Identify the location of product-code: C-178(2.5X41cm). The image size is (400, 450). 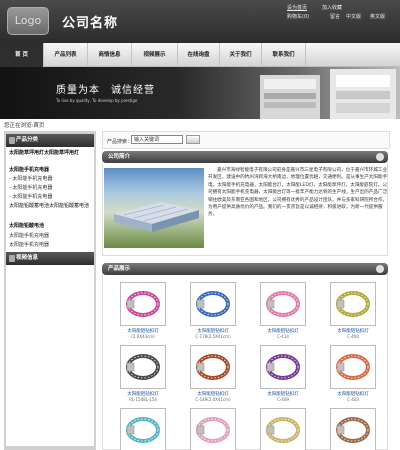
(213, 336).